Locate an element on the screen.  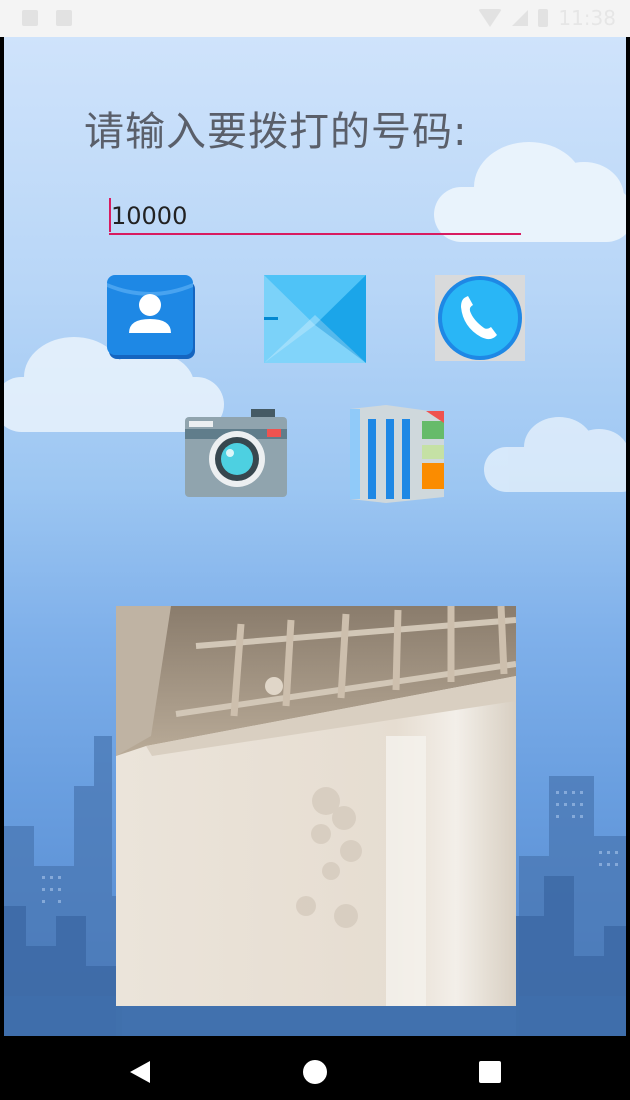
phone-number-input is located at coordinates (315, 215).